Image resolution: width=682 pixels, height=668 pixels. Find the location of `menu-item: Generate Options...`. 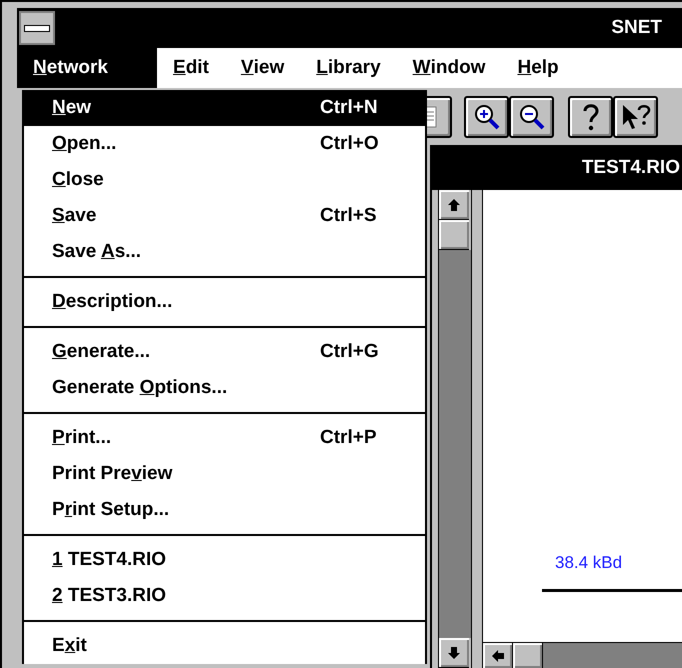

menu-item: Generate Options... is located at coordinates (224, 388).